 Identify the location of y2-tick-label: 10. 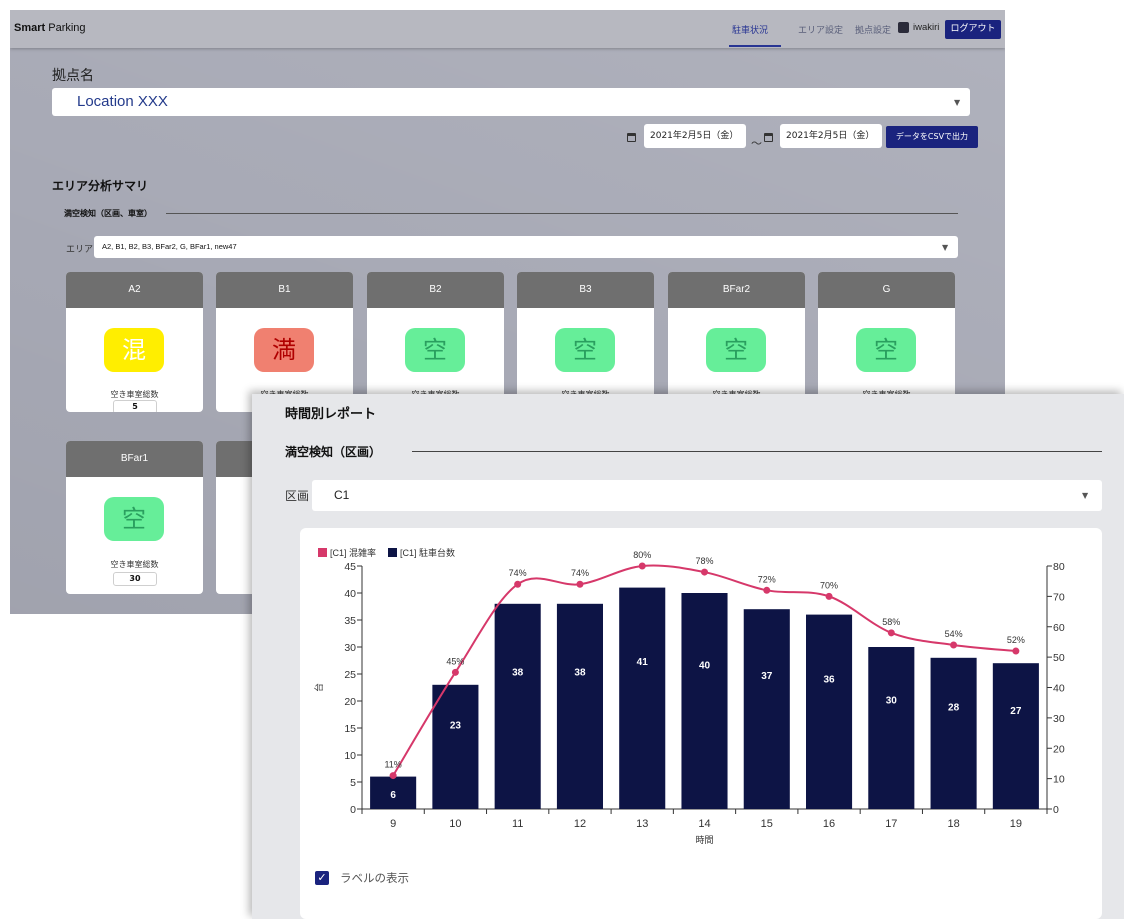
(1059, 780).